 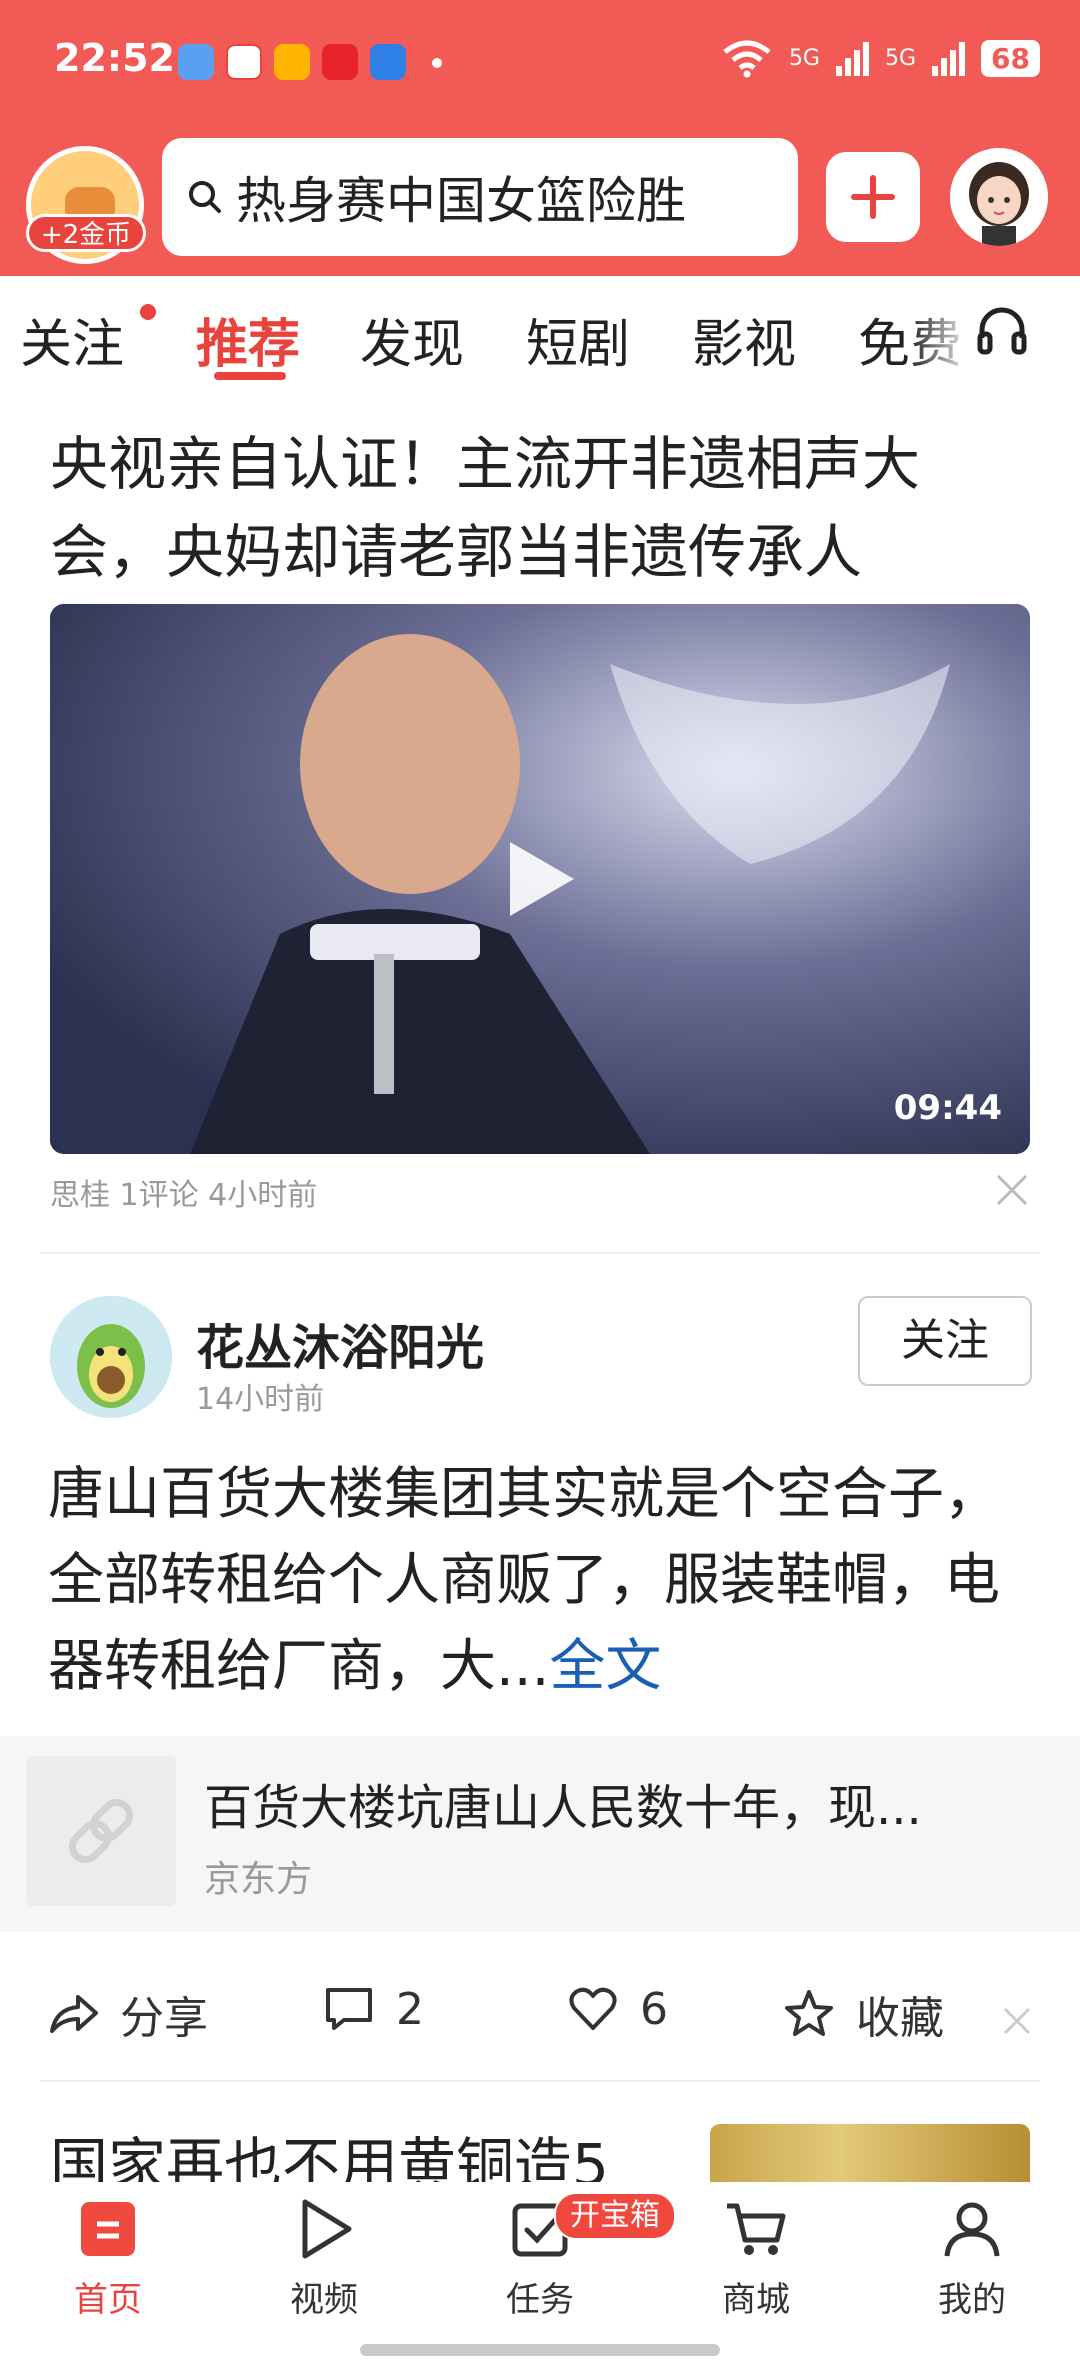 What do you see at coordinates (164, 2018) in the screenshot?
I see `share-label: 分享` at bounding box center [164, 2018].